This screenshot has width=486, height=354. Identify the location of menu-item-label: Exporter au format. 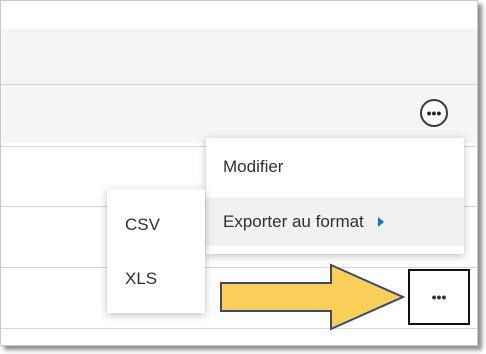
(293, 221).